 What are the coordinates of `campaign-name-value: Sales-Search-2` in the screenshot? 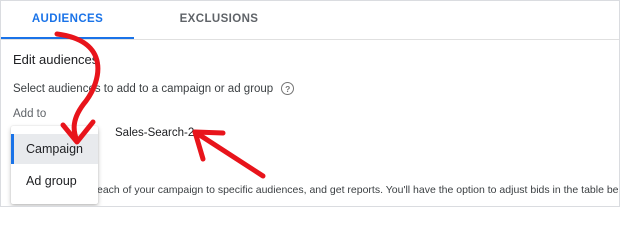 It's located at (155, 133).